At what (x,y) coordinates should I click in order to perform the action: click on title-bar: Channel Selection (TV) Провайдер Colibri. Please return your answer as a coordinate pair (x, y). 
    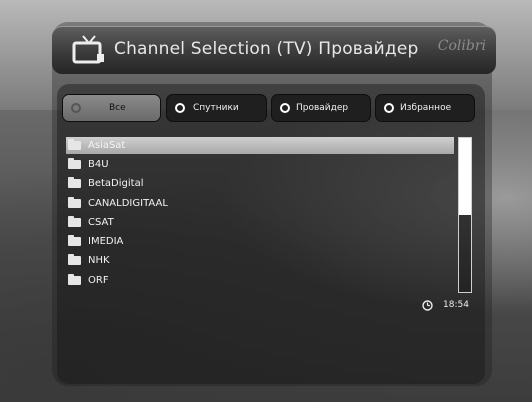
    Looking at the image, I should click on (274, 50).